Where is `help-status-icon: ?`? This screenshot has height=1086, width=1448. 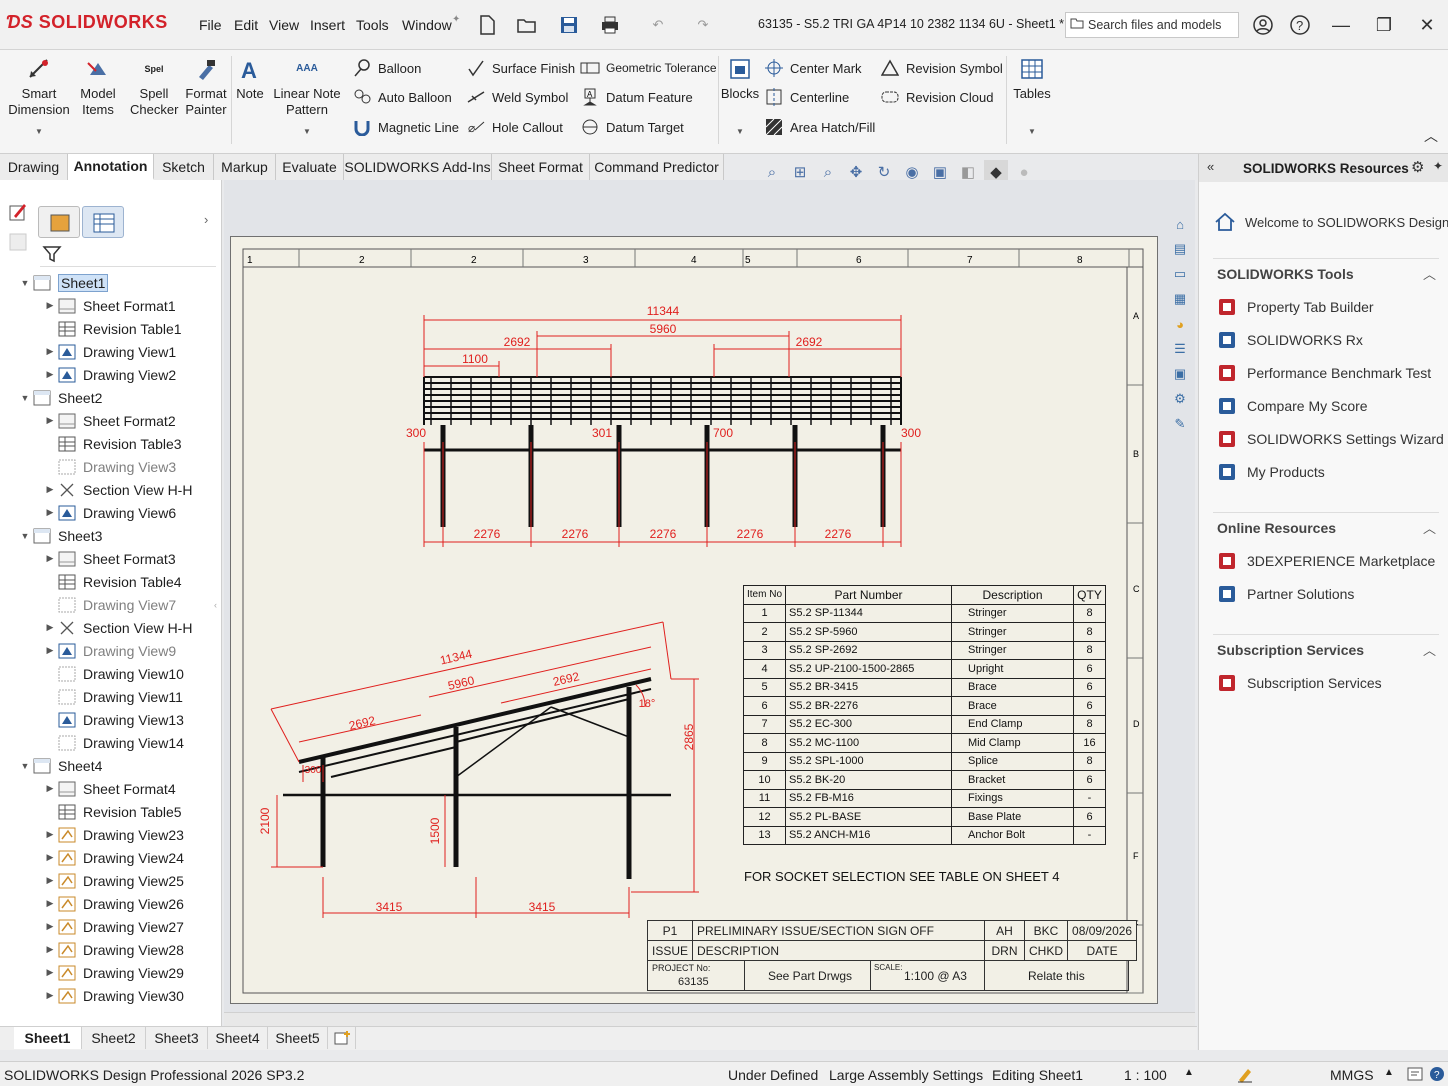
help-status-icon: ? is located at coordinates (1437, 1075).